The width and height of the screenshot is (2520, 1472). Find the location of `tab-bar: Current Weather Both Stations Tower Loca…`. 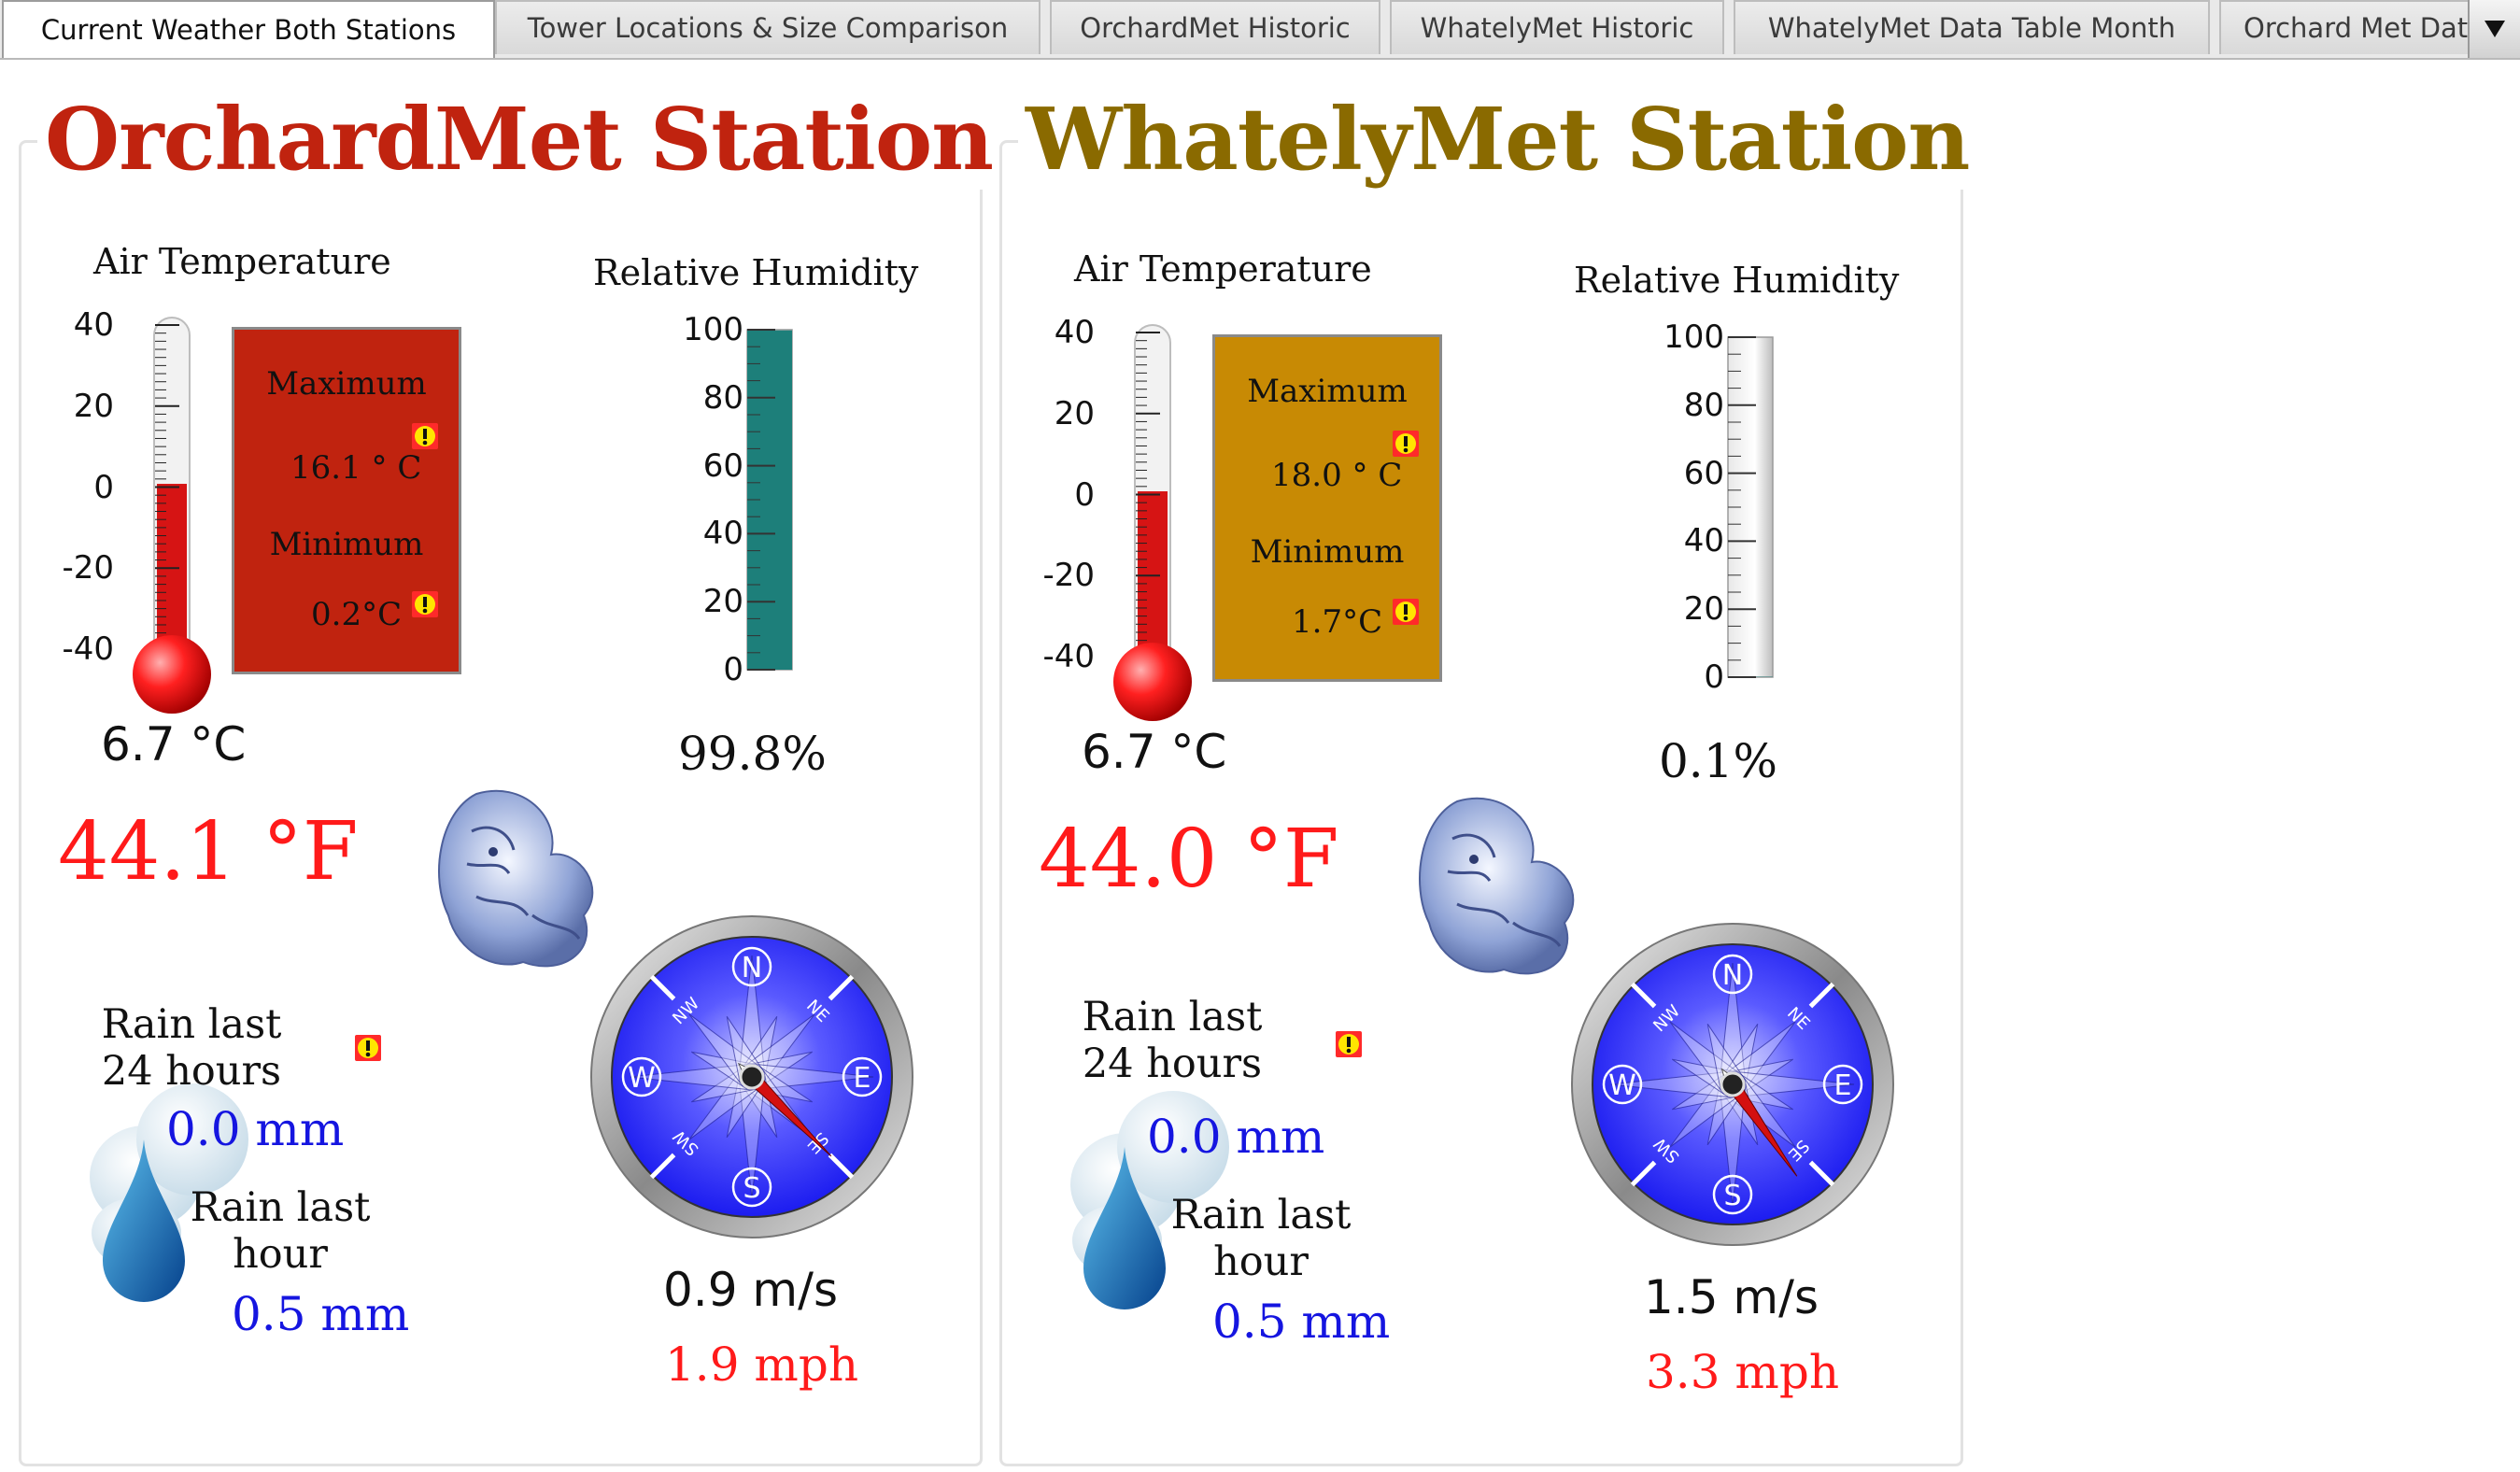

tab-bar: Current Weather Both Stations Tower Loca… is located at coordinates (1260, 30).